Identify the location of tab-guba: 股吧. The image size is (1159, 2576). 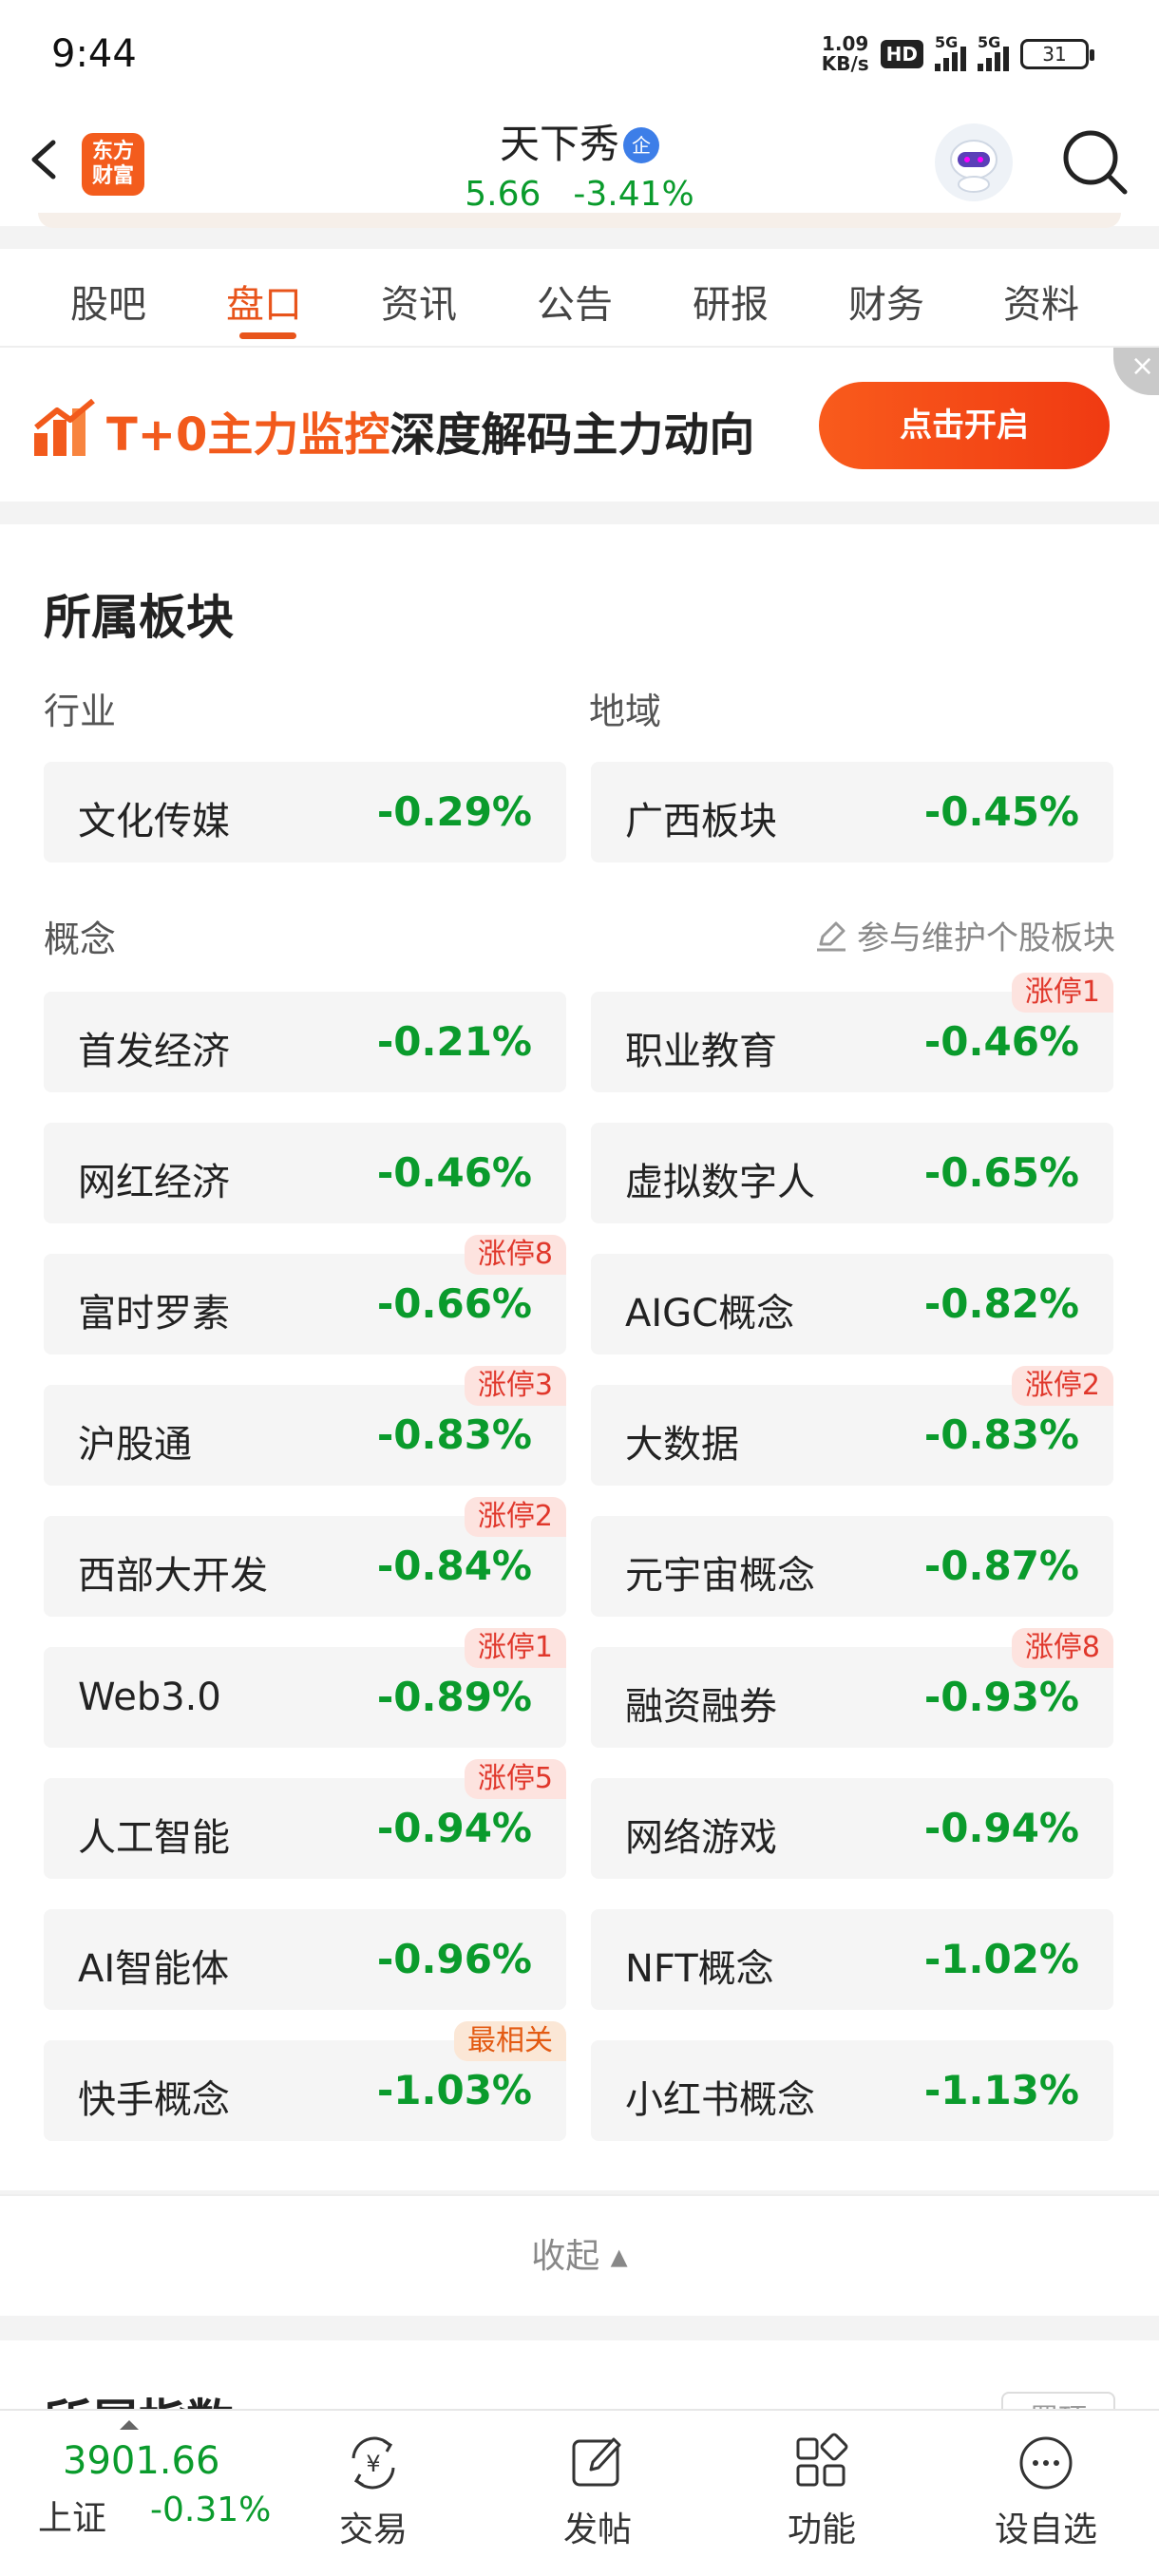
(108, 301).